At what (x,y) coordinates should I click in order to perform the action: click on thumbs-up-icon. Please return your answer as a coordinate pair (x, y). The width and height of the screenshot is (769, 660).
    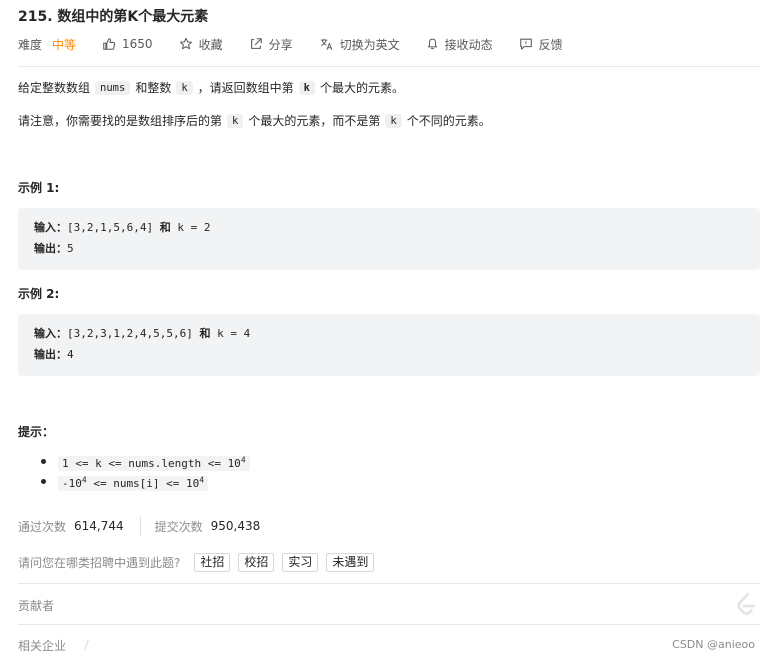
    Looking at the image, I should click on (109, 44).